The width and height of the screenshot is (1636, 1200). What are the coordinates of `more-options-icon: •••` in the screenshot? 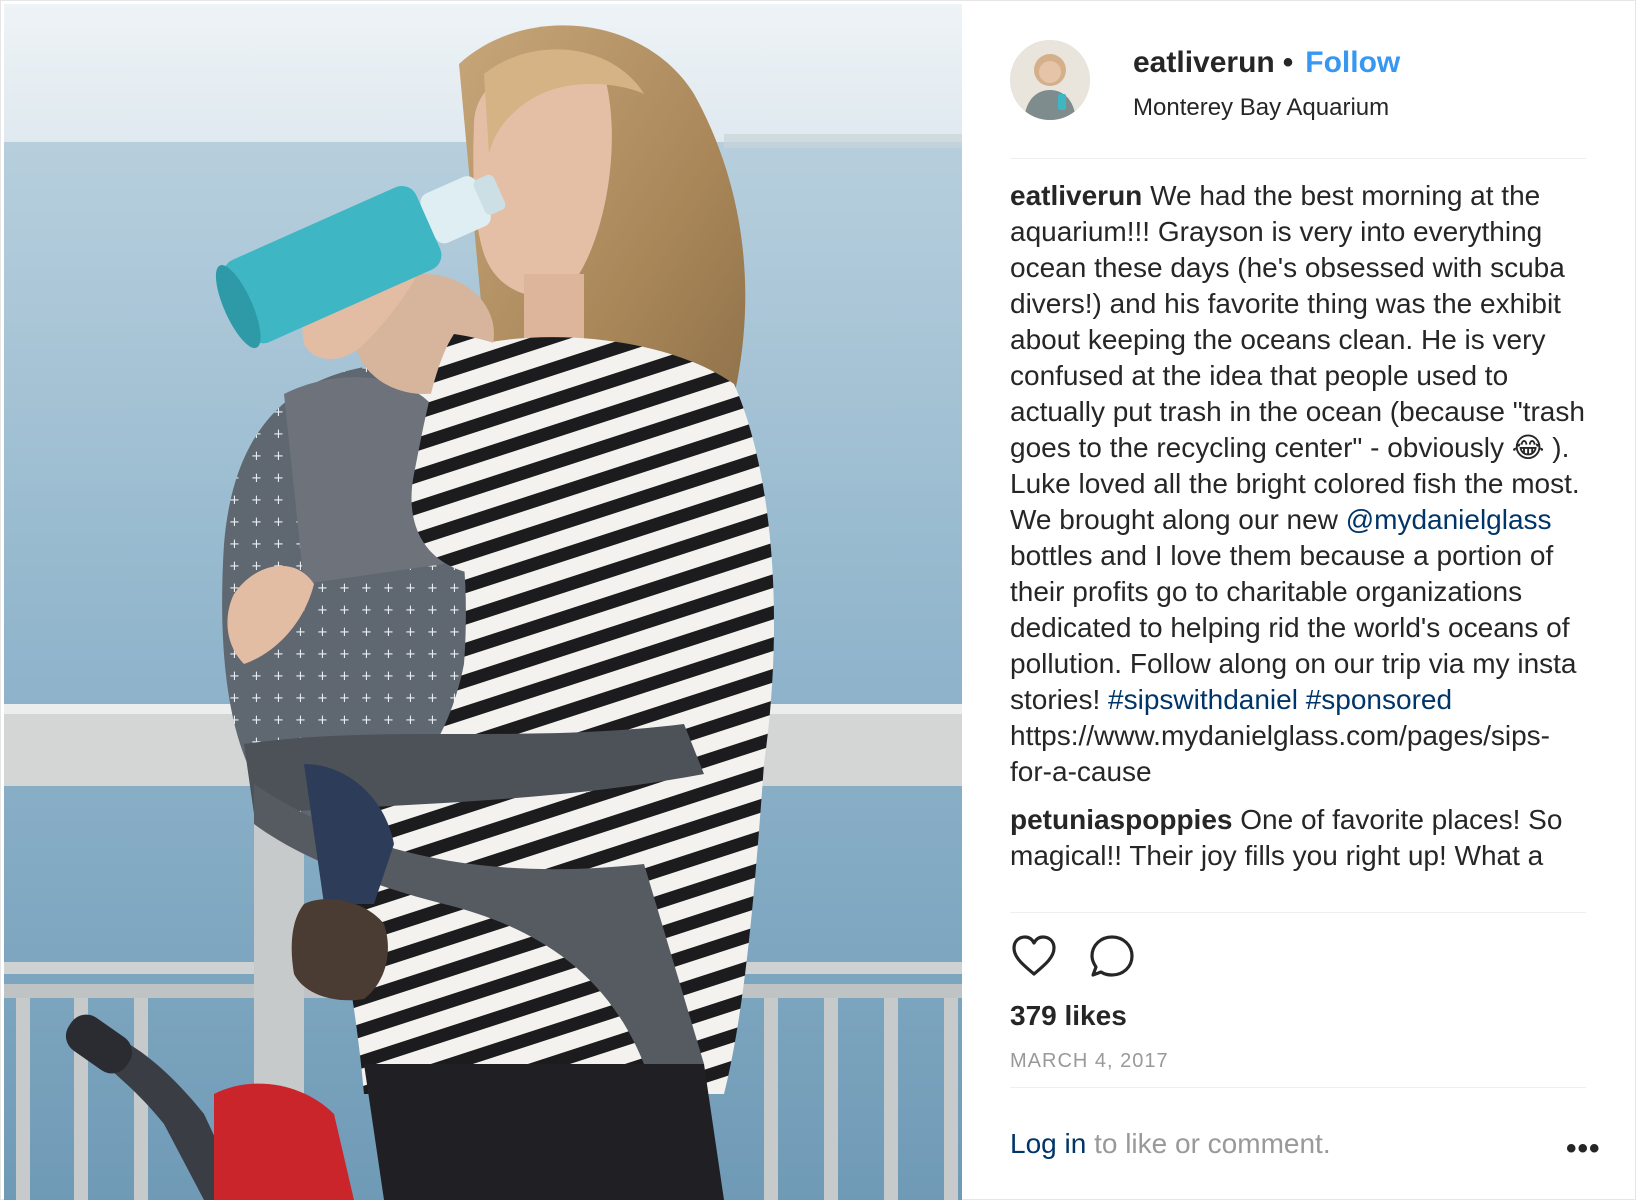 It's located at (1583, 1149).